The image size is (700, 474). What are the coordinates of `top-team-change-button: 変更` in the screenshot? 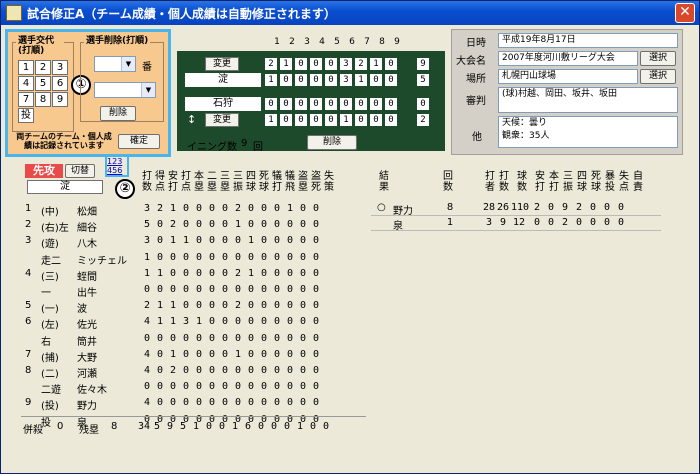 It's located at (222, 64).